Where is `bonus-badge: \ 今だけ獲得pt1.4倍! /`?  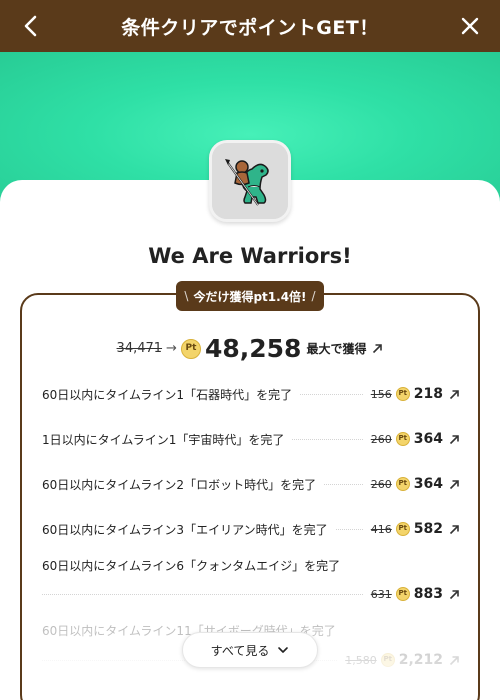
bonus-badge: \ 今だけ獲得pt1.4倍! / is located at coordinates (250, 296).